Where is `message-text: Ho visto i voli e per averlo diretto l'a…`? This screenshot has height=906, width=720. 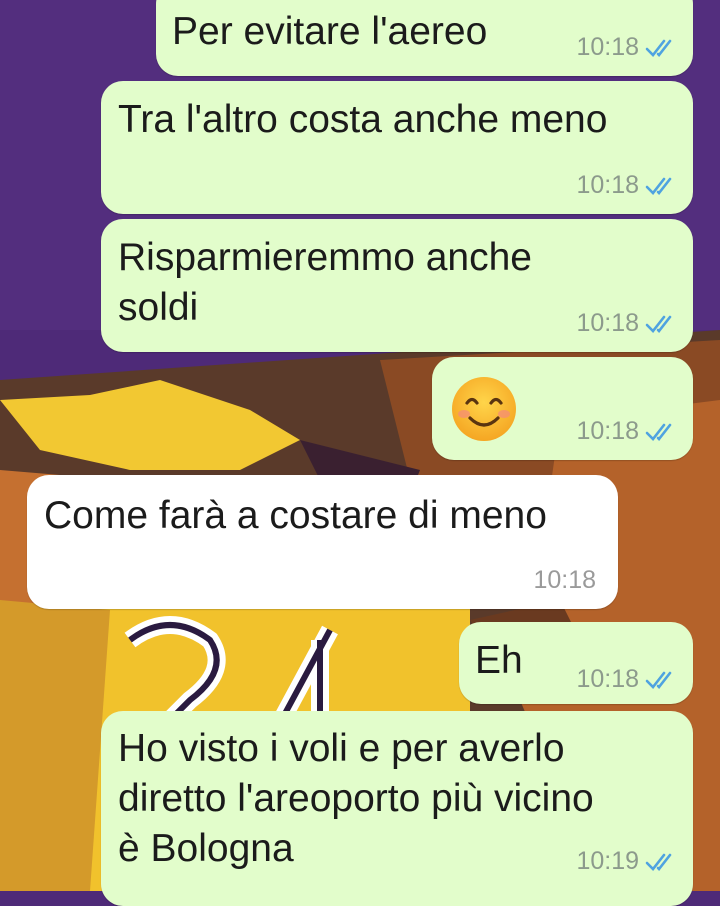 message-text: Ho visto i voli e per averlo diretto l'a… is located at coordinates (356, 798).